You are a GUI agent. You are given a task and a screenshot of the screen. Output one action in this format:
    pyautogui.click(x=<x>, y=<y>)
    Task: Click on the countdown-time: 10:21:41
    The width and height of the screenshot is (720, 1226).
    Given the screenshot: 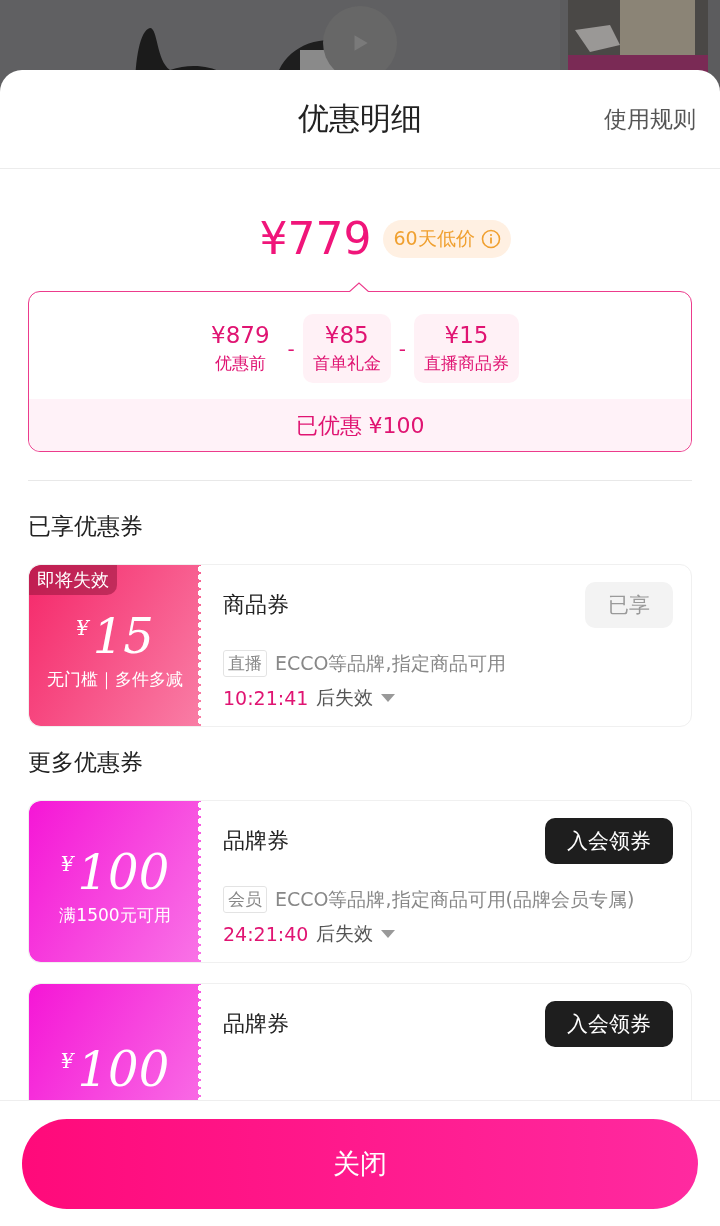 What is the action you would take?
    pyautogui.click(x=266, y=698)
    